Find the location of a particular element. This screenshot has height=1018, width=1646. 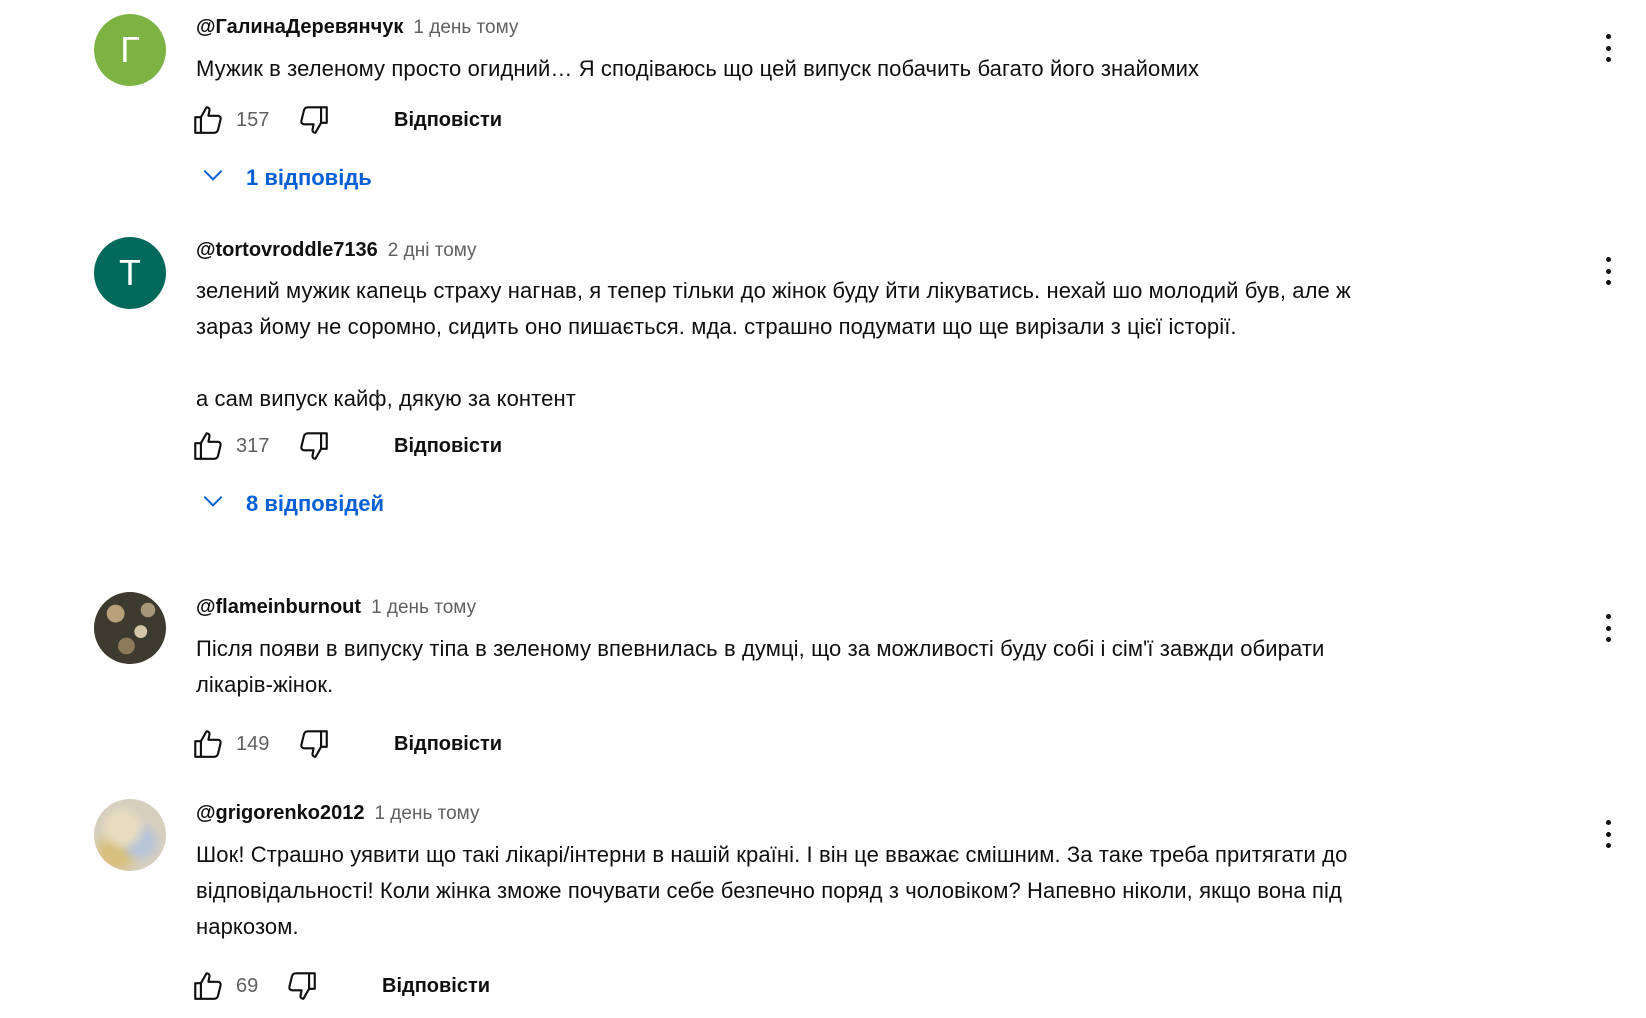

avatar: Г is located at coordinates (130, 50).